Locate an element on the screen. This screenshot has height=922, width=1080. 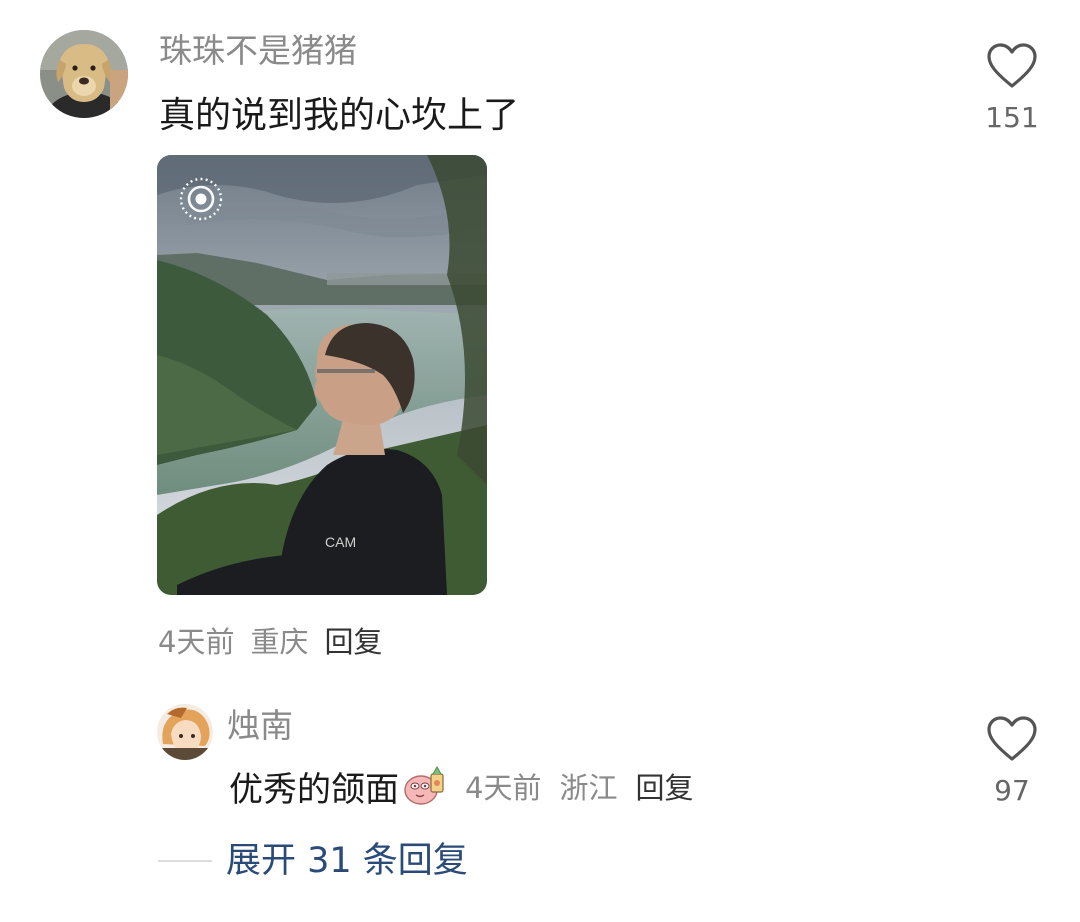
reply-content-row: 优秀的颌面 4天前 浙江 回复 is located at coordinates (461, 787).